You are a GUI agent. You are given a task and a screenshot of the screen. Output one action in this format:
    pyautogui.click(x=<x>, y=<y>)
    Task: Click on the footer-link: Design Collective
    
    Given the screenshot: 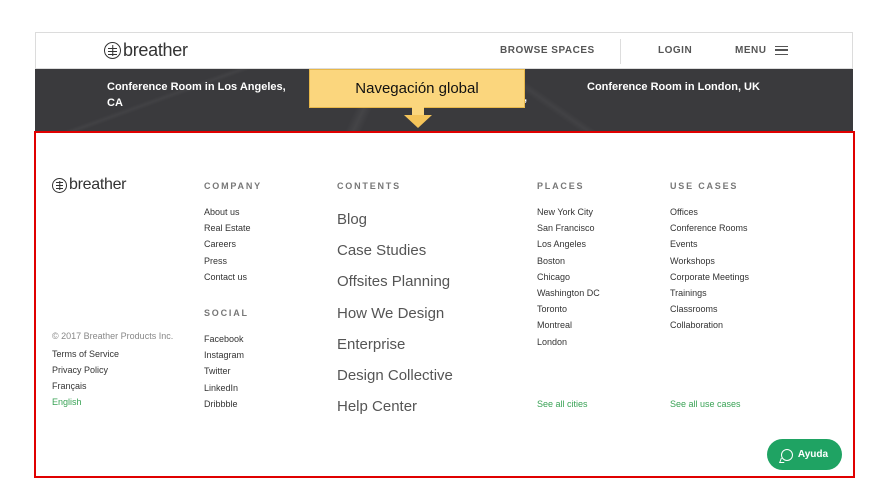 What is the action you would take?
    pyautogui.click(x=395, y=375)
    